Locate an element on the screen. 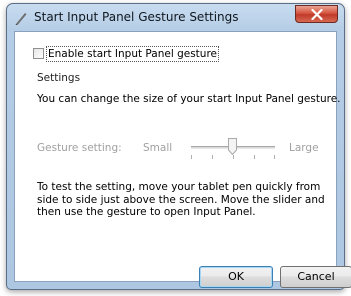 This screenshot has height=296, width=351. gesture-size-slider is located at coordinates (233, 148).